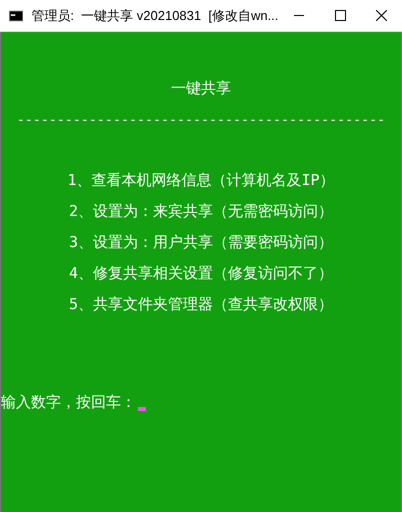 Image resolution: width=402 pixels, height=512 pixels. Describe the element at coordinates (201, 273) in the screenshot. I see `menu-option: 4、修复共享相关设置（修复访问不了）` at that location.